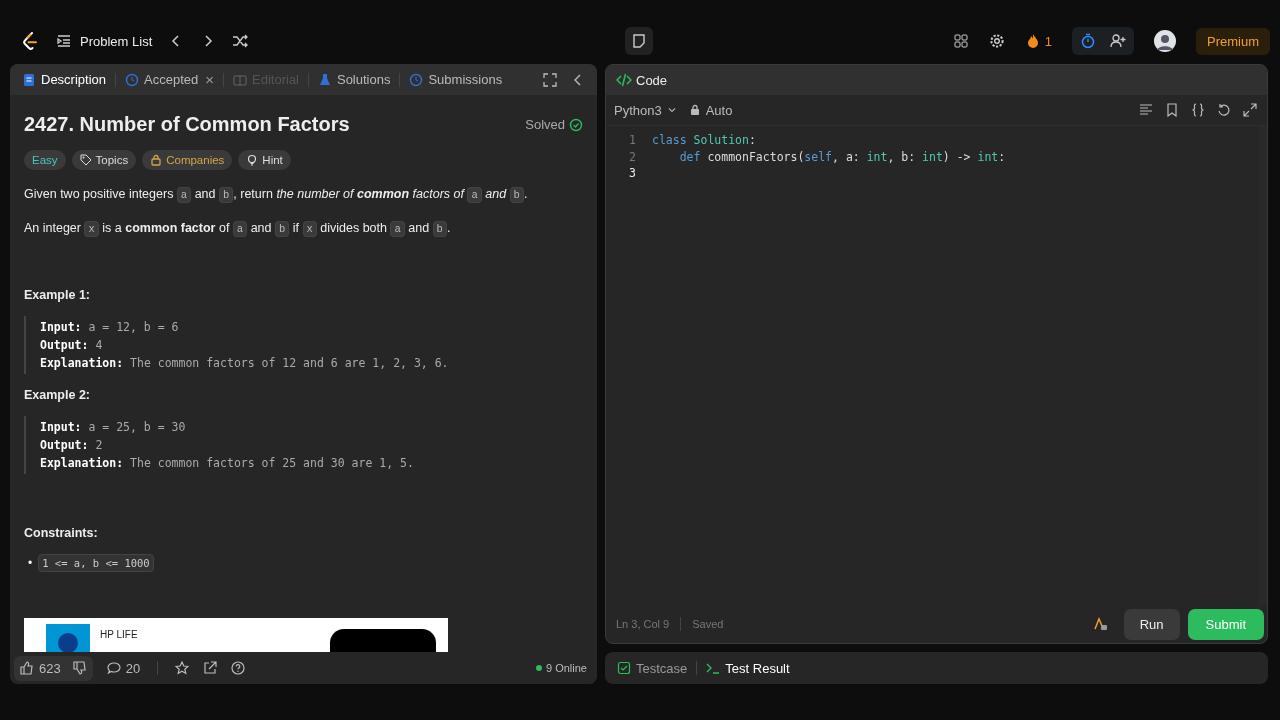 This screenshot has width=1280, height=720. I want to click on help-icon, so click(238, 668).